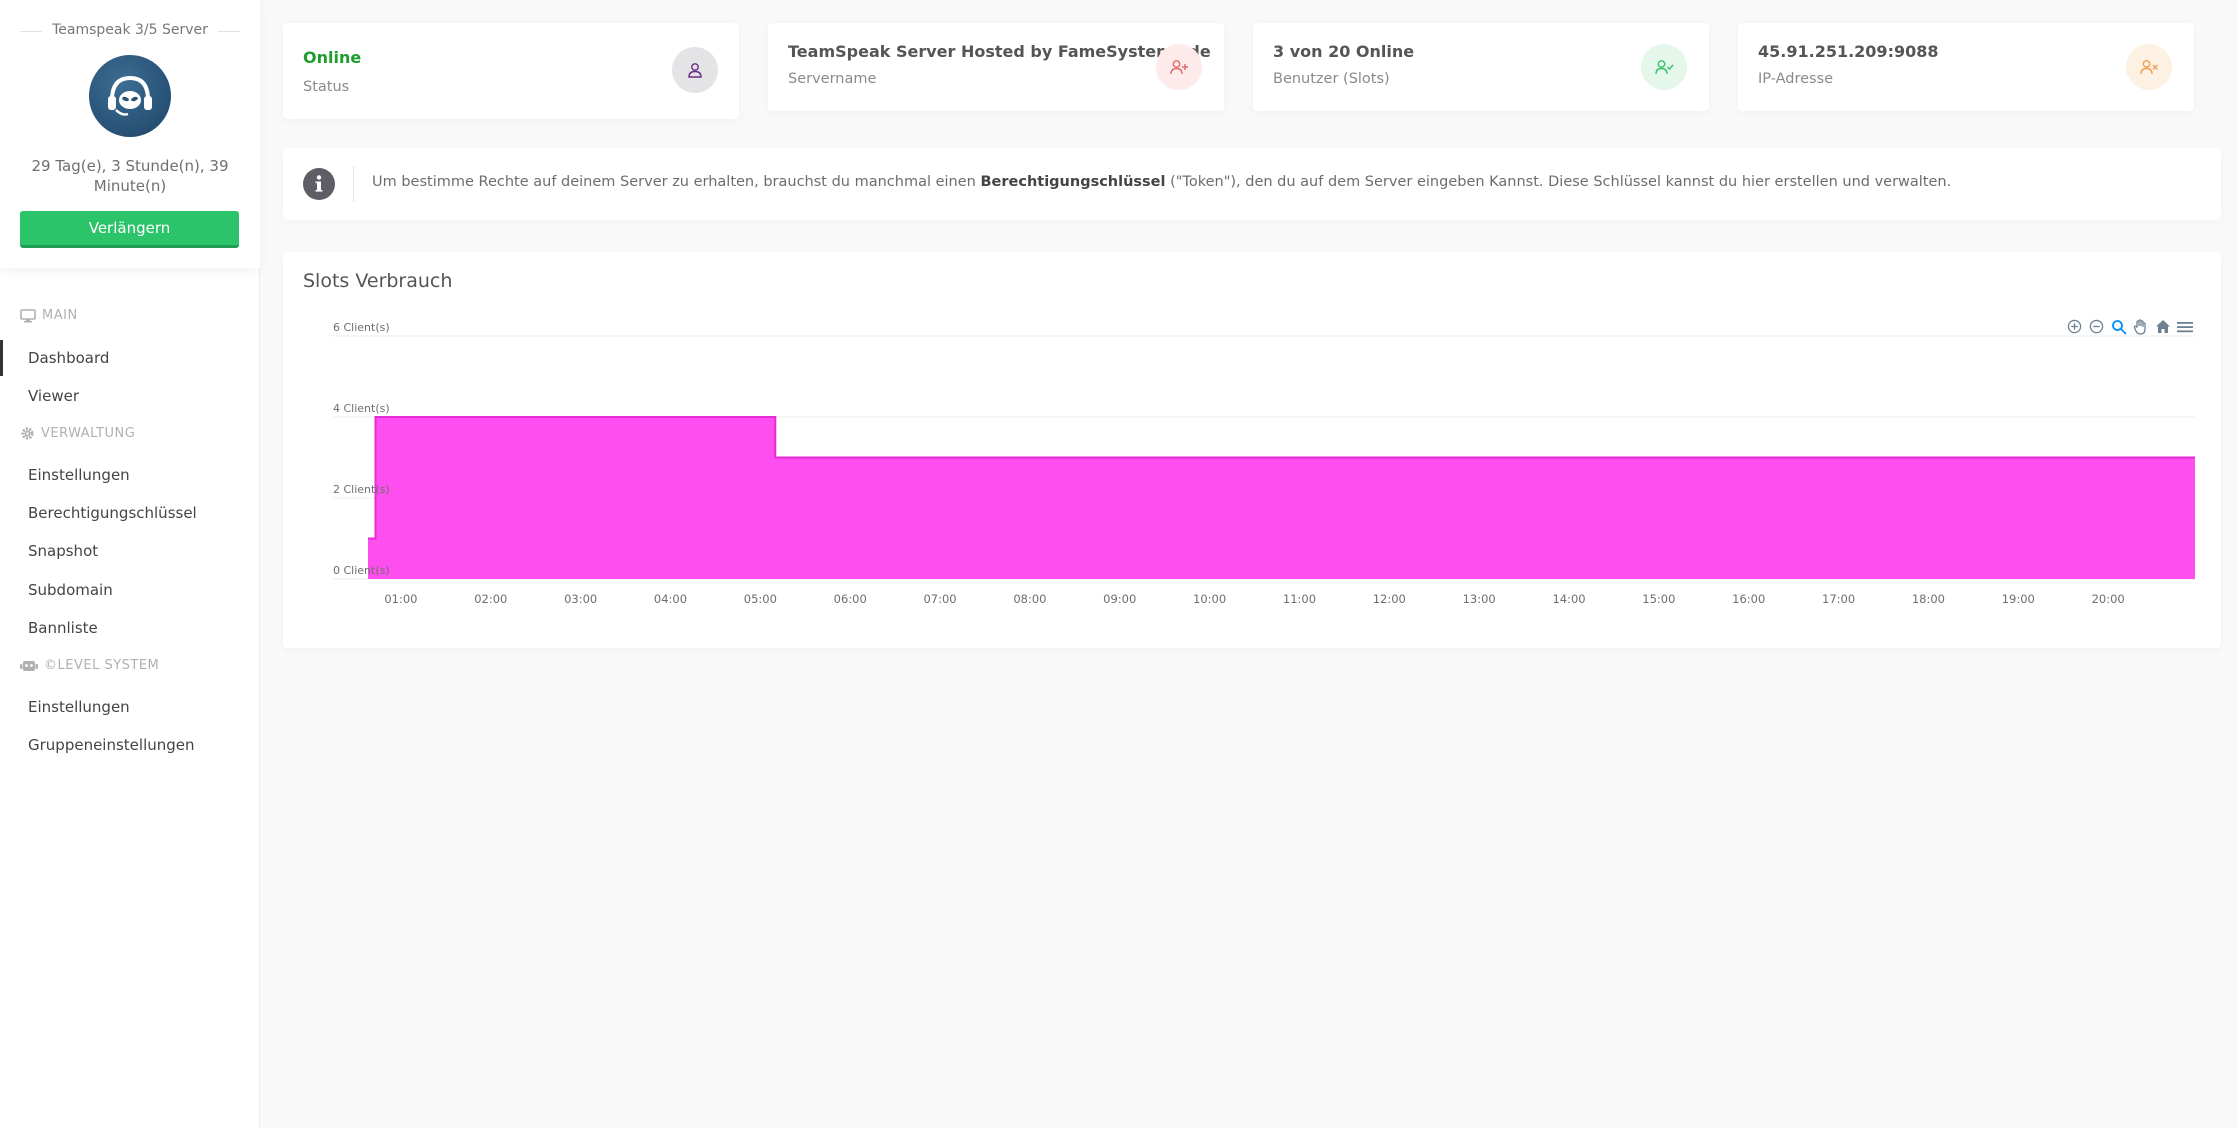  I want to click on x-tick-label: 14:00, so click(1568, 599).